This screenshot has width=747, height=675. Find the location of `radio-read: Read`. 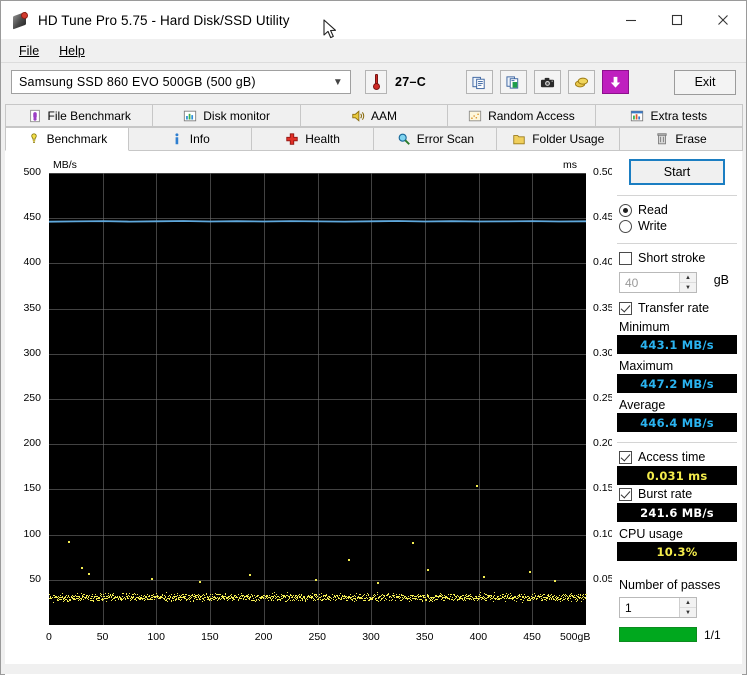

radio-read: Read is located at coordinates (677, 210).